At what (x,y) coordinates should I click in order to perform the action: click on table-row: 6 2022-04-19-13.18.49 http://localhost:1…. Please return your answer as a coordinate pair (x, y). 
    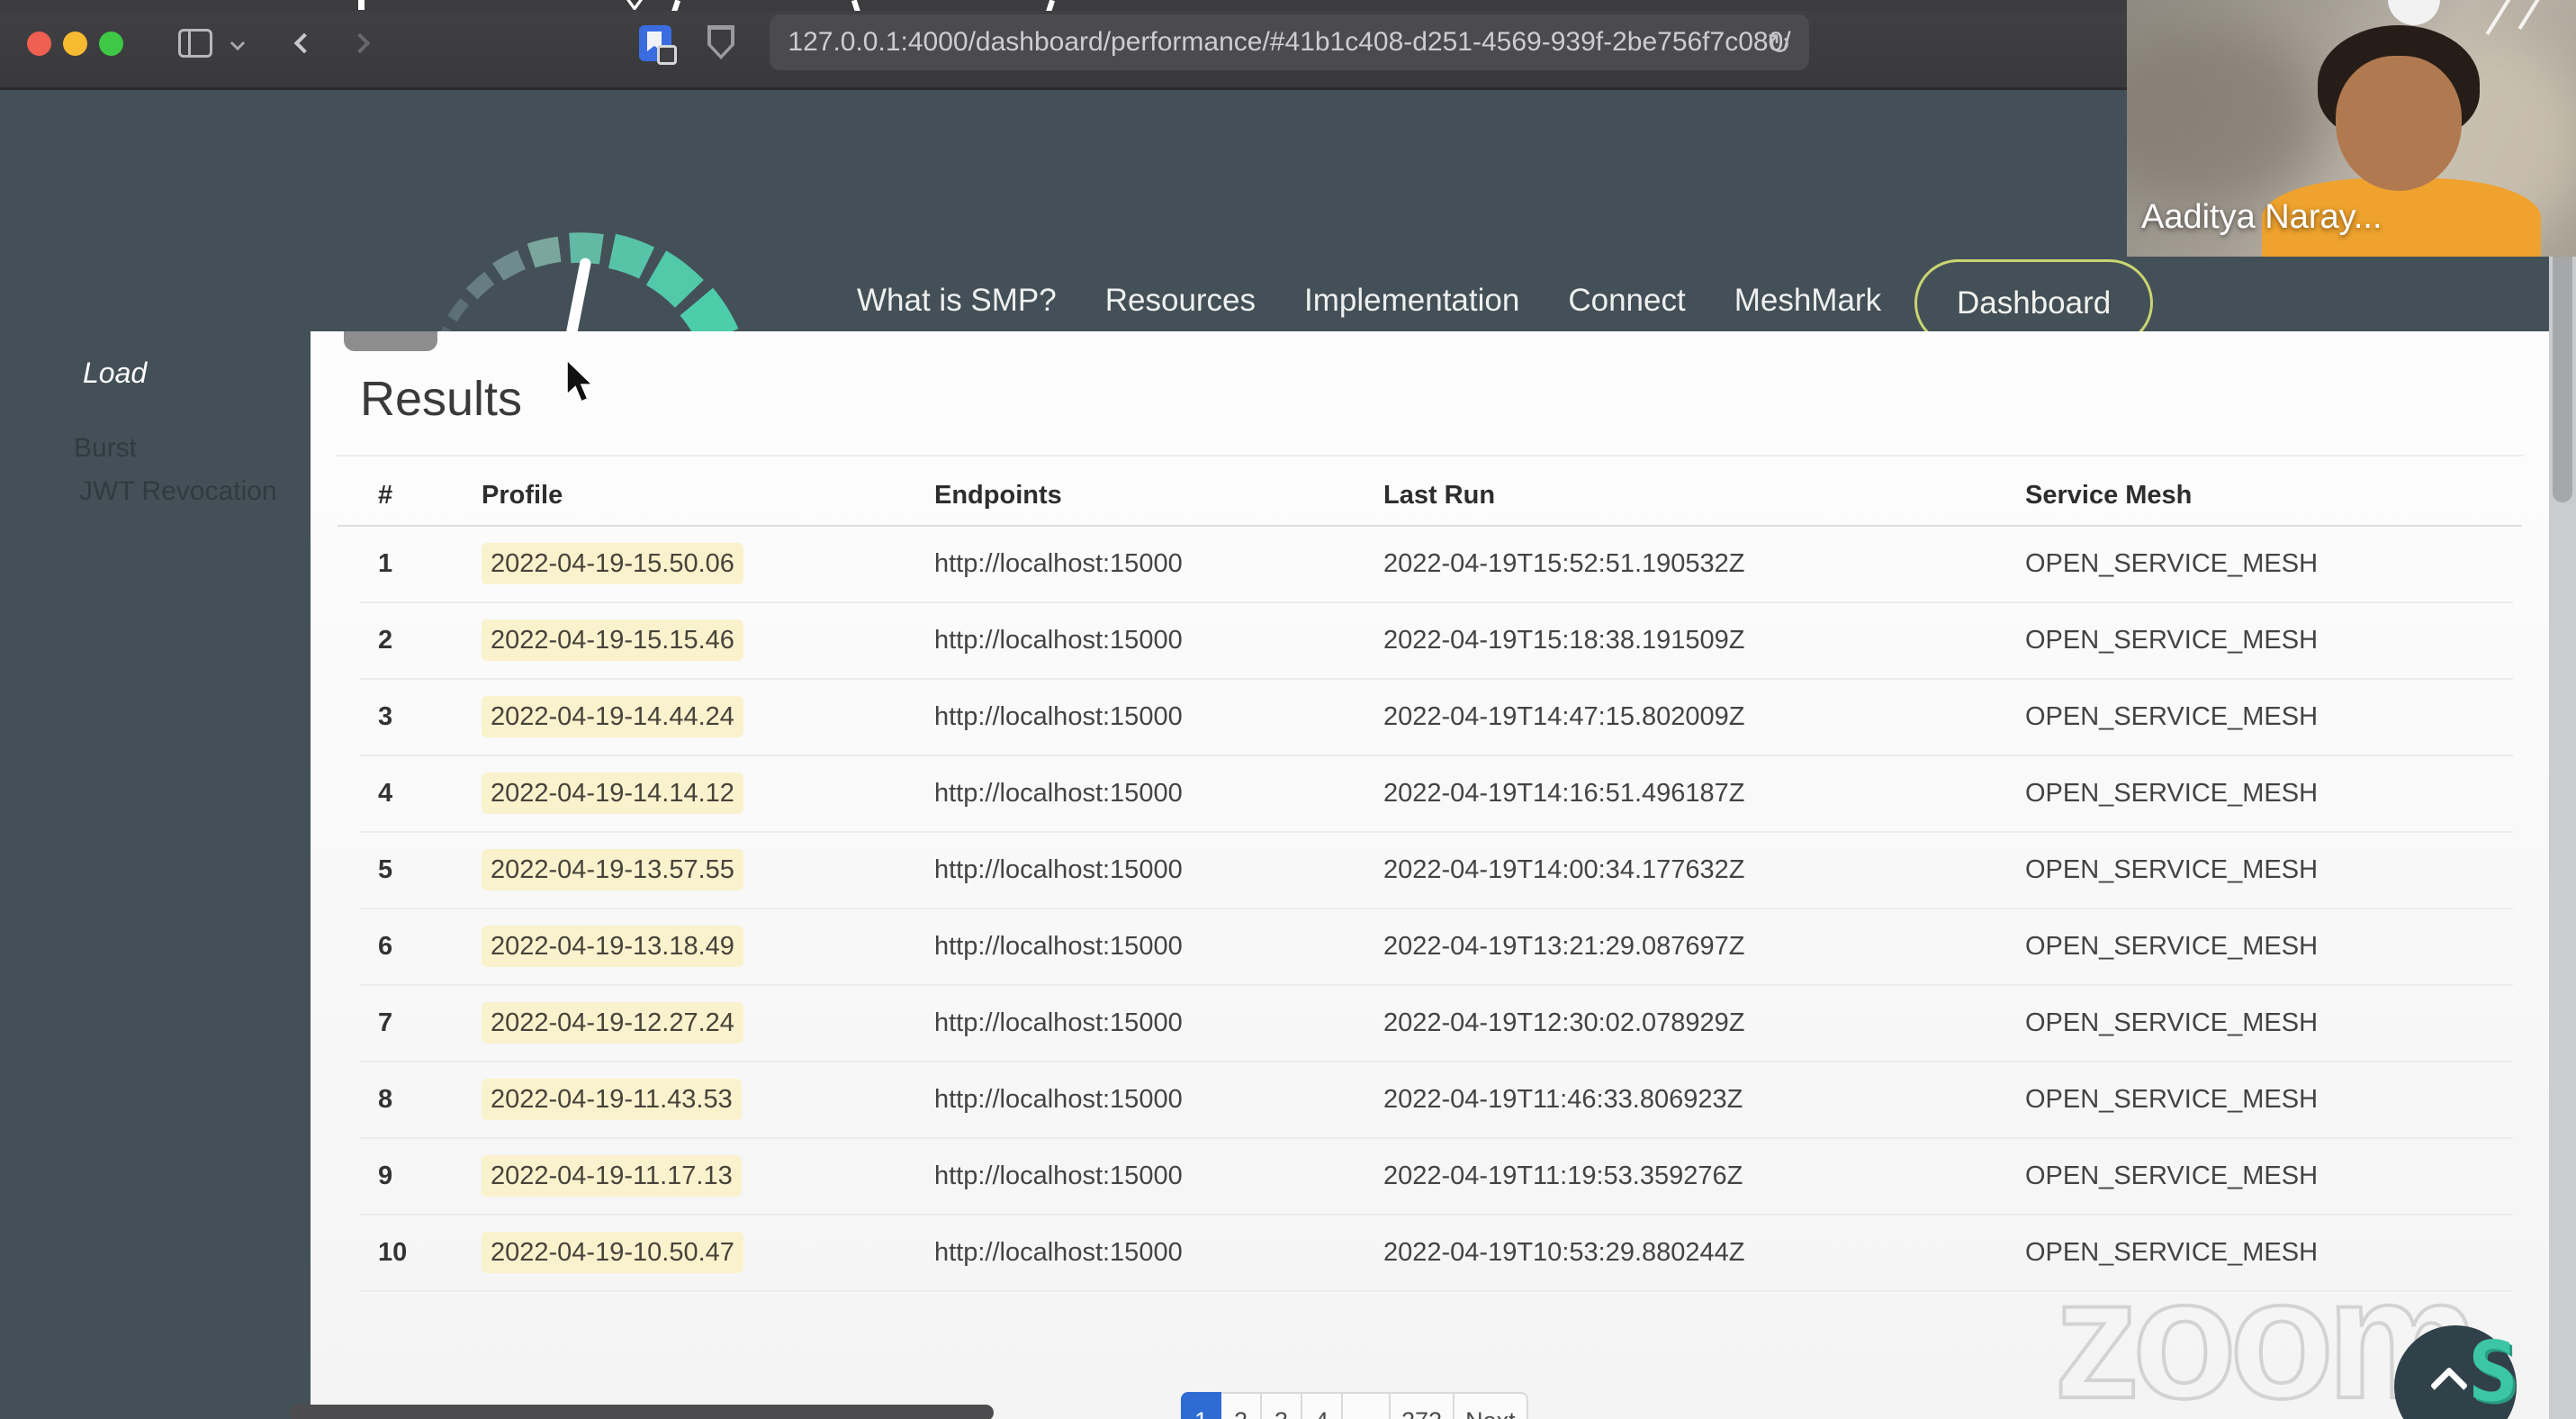
    Looking at the image, I should click on (1436, 947).